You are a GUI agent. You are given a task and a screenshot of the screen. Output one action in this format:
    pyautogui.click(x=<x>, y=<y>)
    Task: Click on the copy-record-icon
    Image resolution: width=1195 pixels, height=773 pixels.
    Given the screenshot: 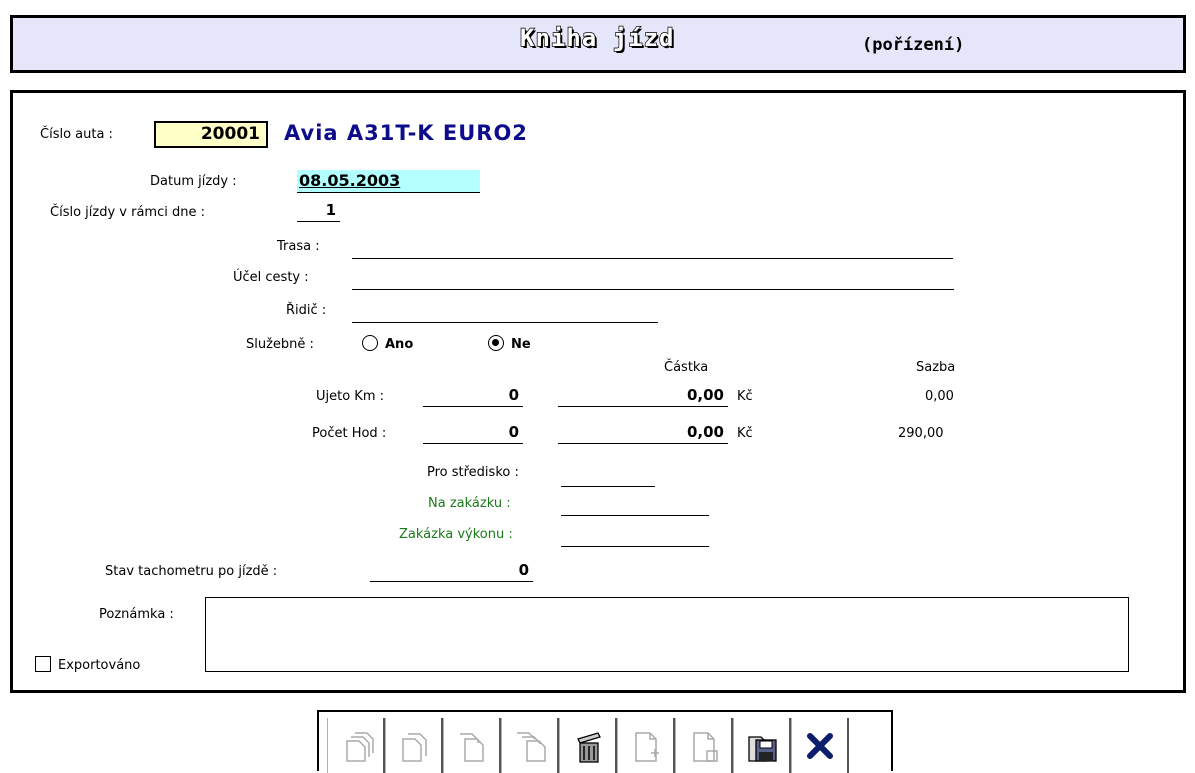 What is the action you would take?
    pyautogui.click(x=705, y=746)
    